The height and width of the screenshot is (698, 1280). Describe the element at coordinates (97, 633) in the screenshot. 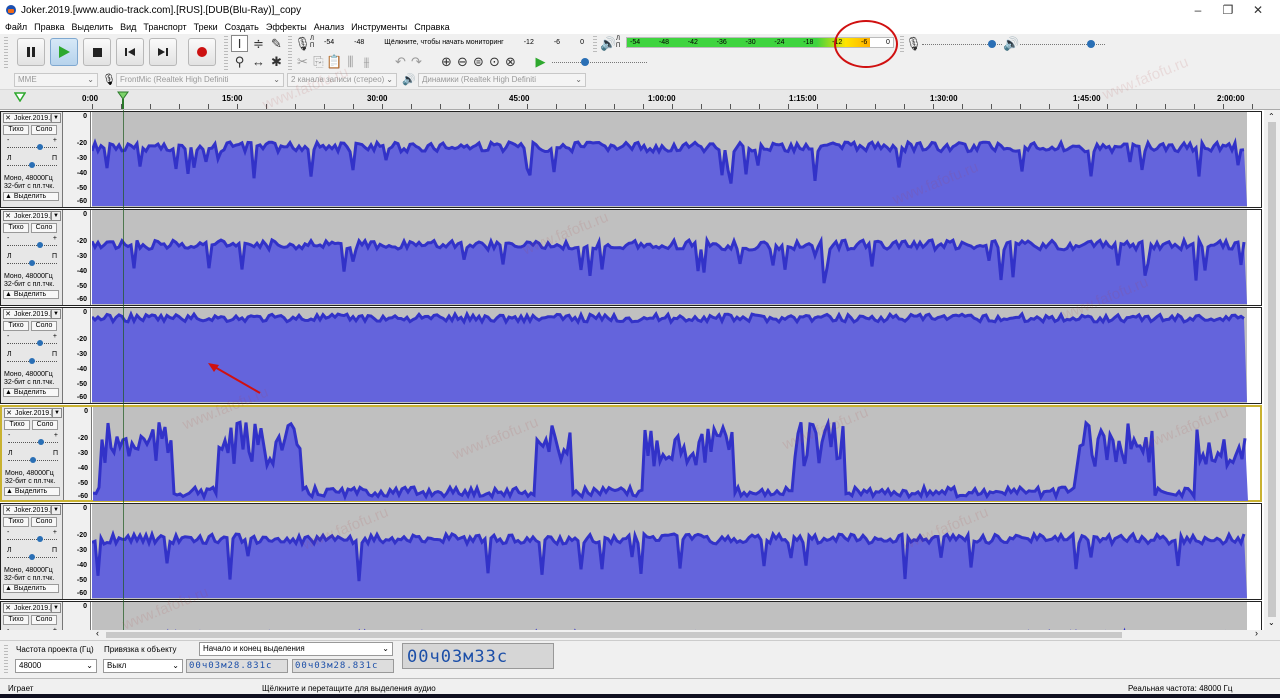

I see `scroll-left-icon: ‹` at that location.